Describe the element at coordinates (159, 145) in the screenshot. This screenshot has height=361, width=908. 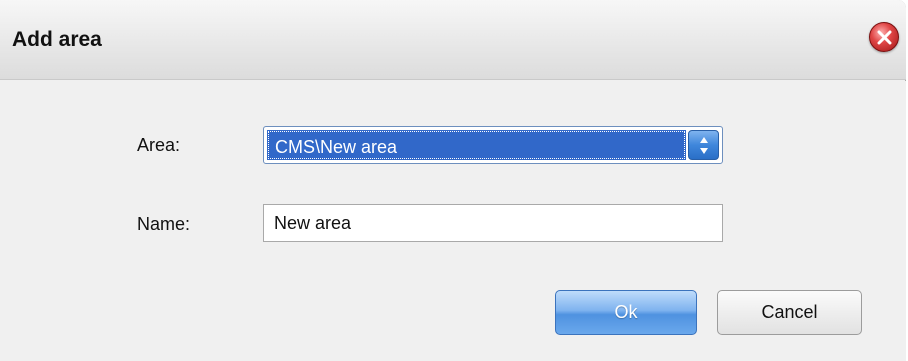
I see `area-label: Area:` at that location.